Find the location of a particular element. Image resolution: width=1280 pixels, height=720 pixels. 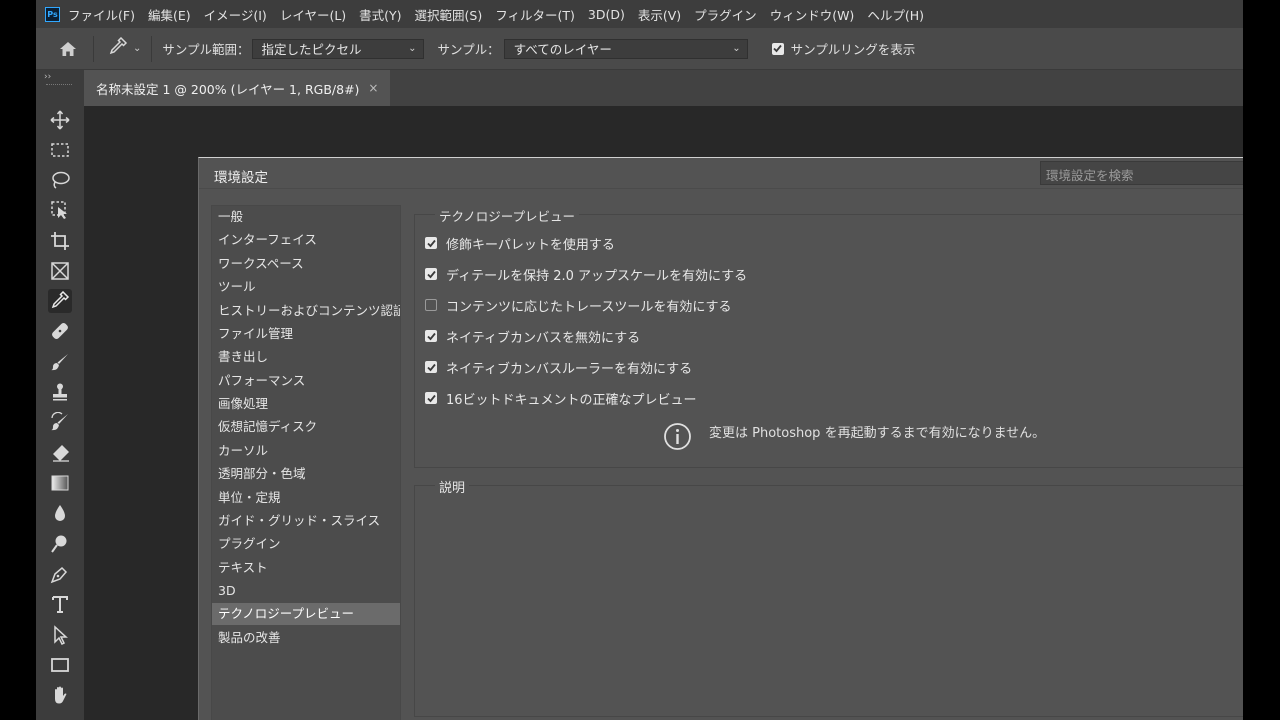

category-item: パフォーマンス is located at coordinates (306, 381).